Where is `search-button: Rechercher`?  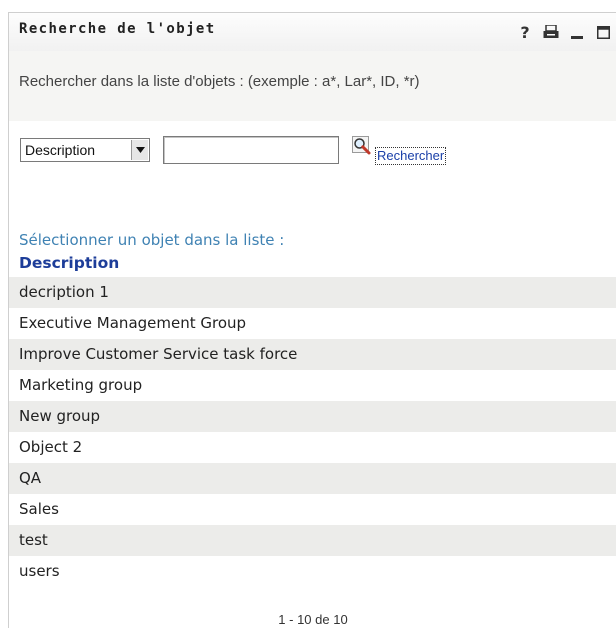
search-button: Rechercher is located at coordinates (411, 156).